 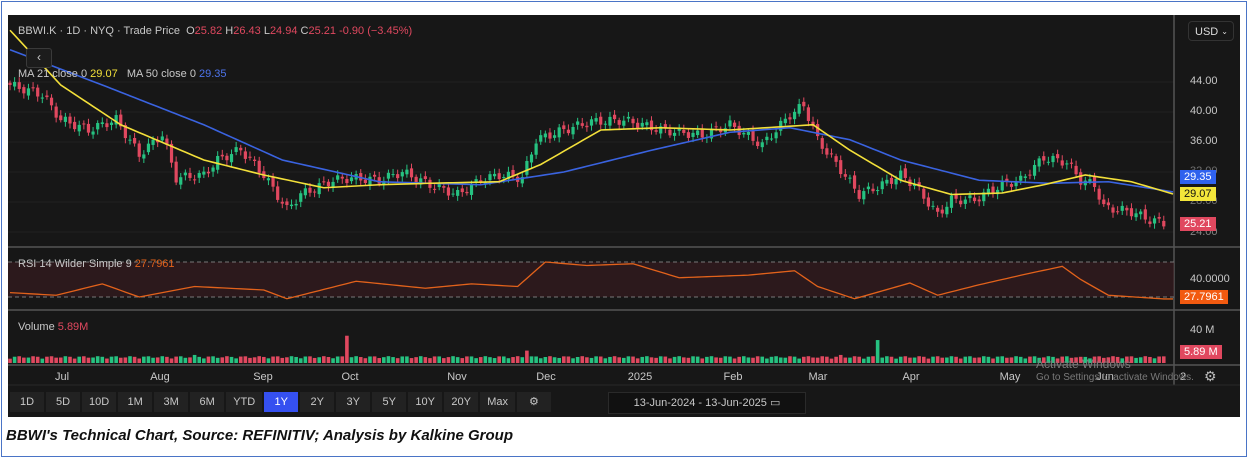 What do you see at coordinates (425, 402) in the screenshot?
I see `range-button-10y: 10Y` at bounding box center [425, 402].